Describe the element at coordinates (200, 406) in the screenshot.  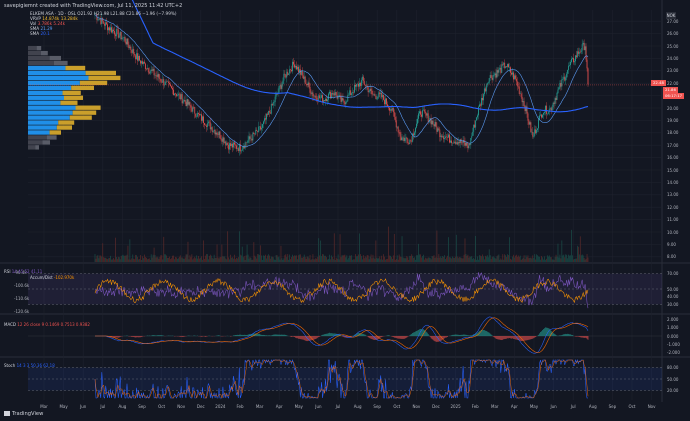
I see `time-tick-label: Dec` at that location.